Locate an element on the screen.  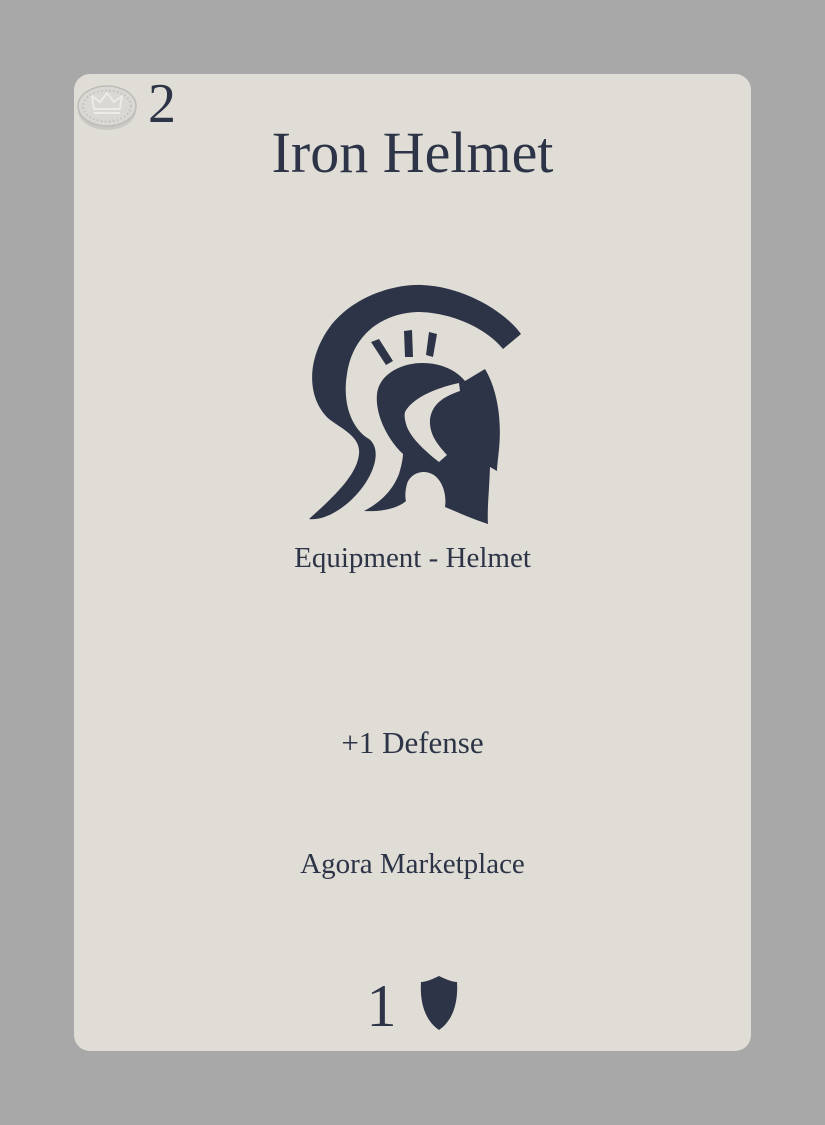
card-effect-text: +1 Defense is located at coordinates (412, 742).